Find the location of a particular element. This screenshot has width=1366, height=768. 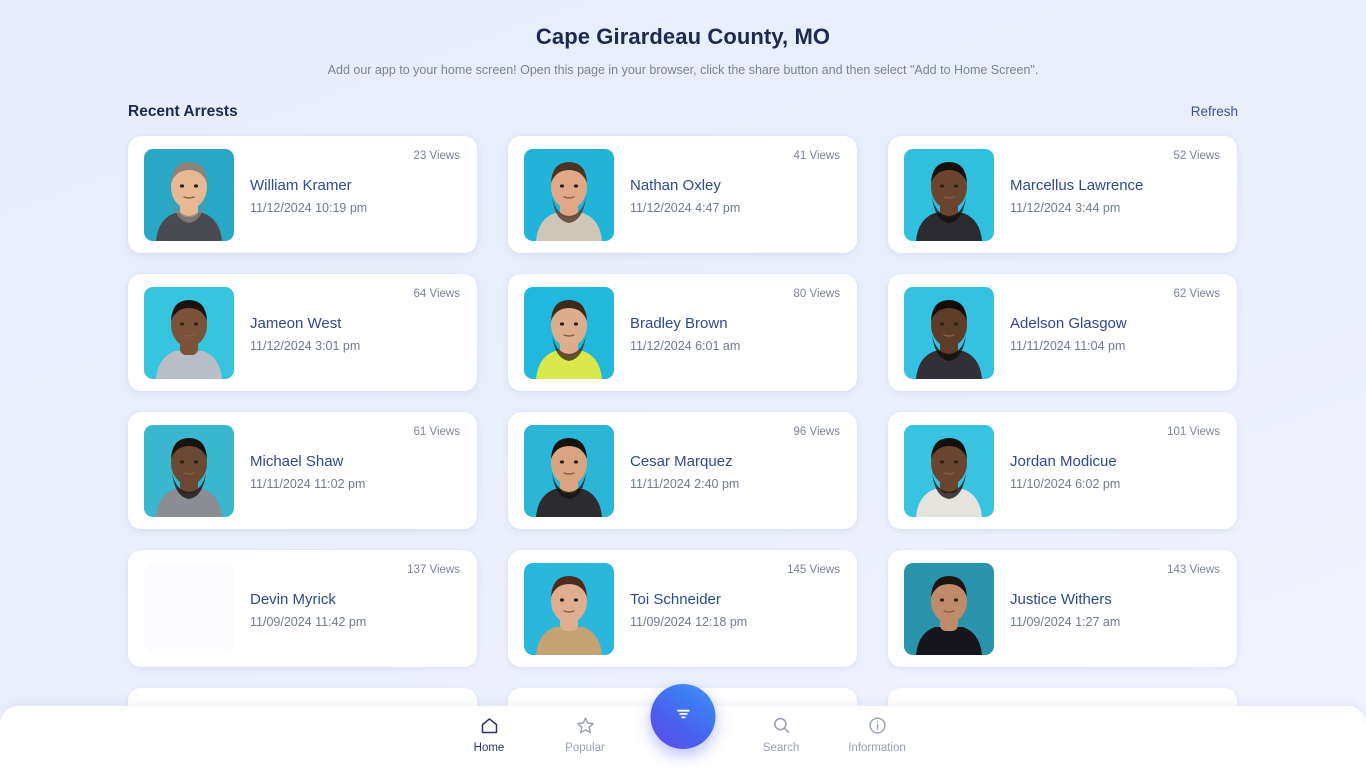

arrest-card: Nathan Oxley 11/12/2024 4:47 pm 41 Views is located at coordinates (682, 194).